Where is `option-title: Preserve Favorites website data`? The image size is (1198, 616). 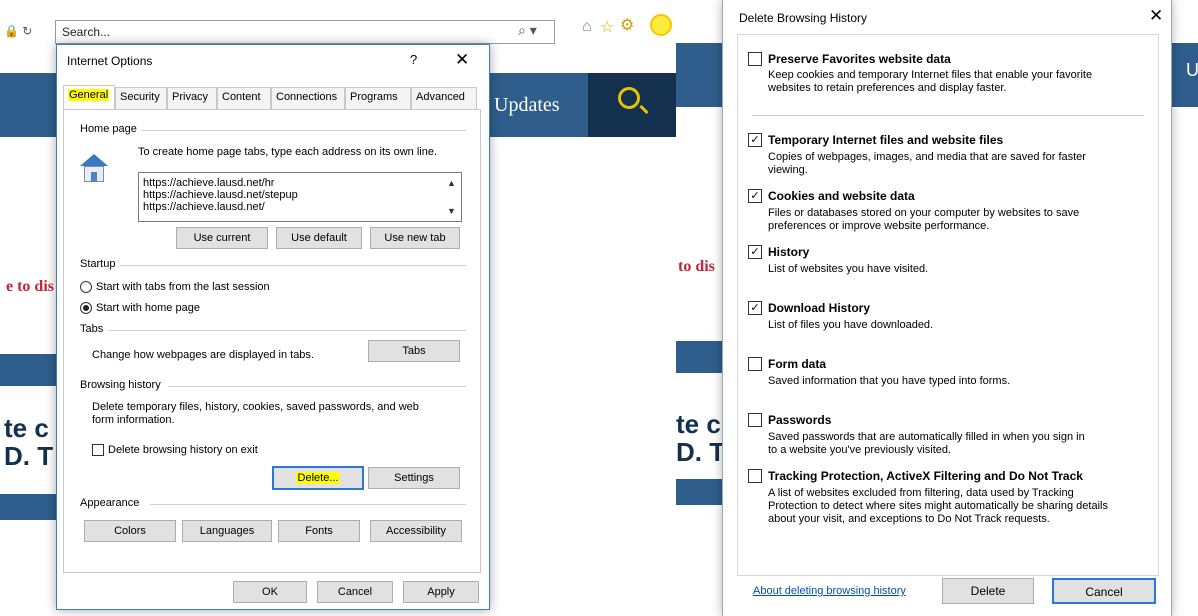 option-title: Preserve Favorites website data is located at coordinates (859, 59).